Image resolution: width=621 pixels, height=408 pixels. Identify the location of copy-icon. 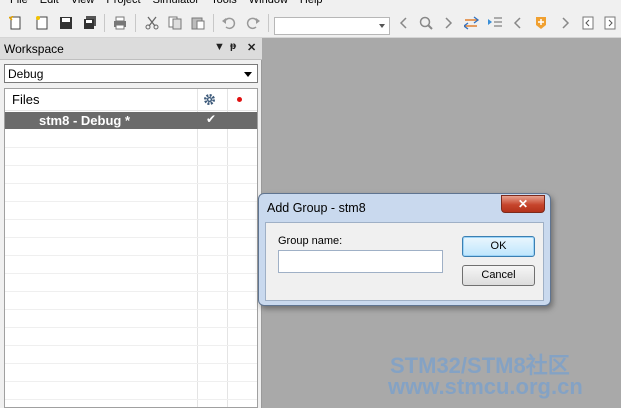
(175, 23).